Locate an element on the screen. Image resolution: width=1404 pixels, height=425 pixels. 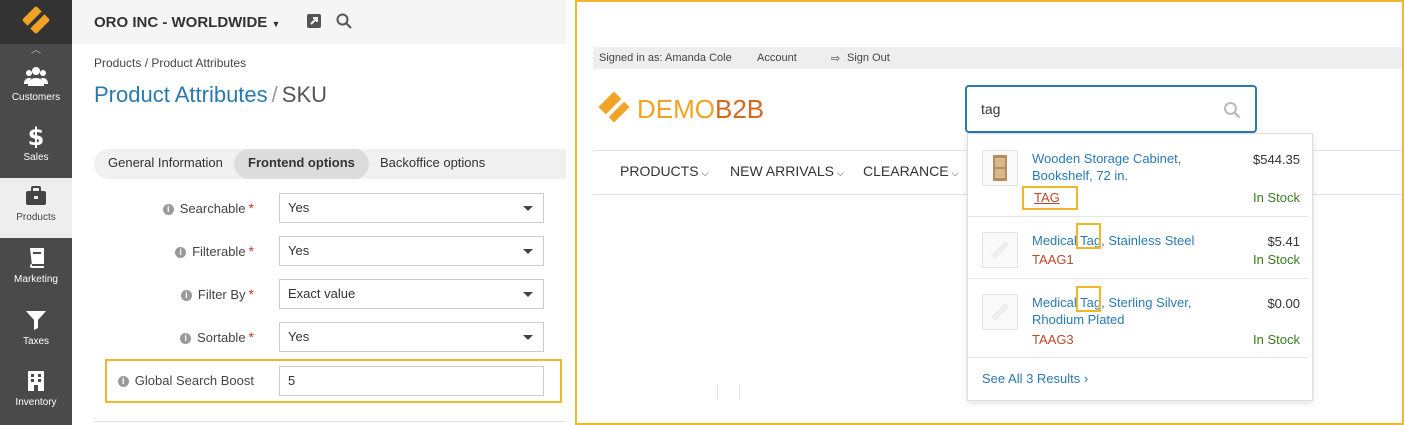
field-filterable: i Filterable * Yes is located at coordinates (324, 251).